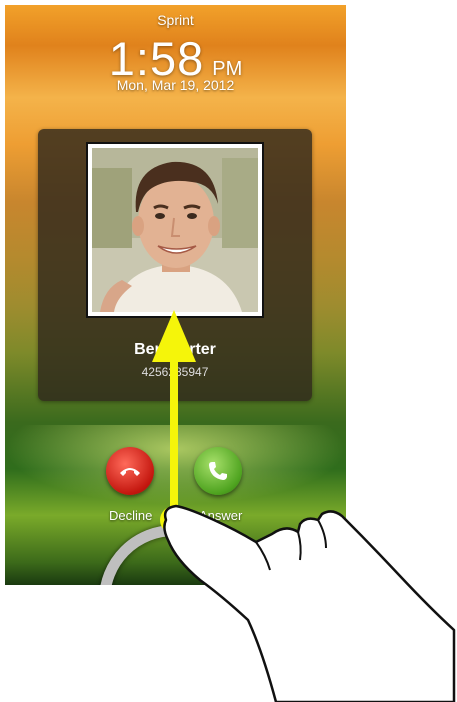 This screenshot has width=457, height=702. I want to click on swipe-up-arrowhead, so click(174, 336).